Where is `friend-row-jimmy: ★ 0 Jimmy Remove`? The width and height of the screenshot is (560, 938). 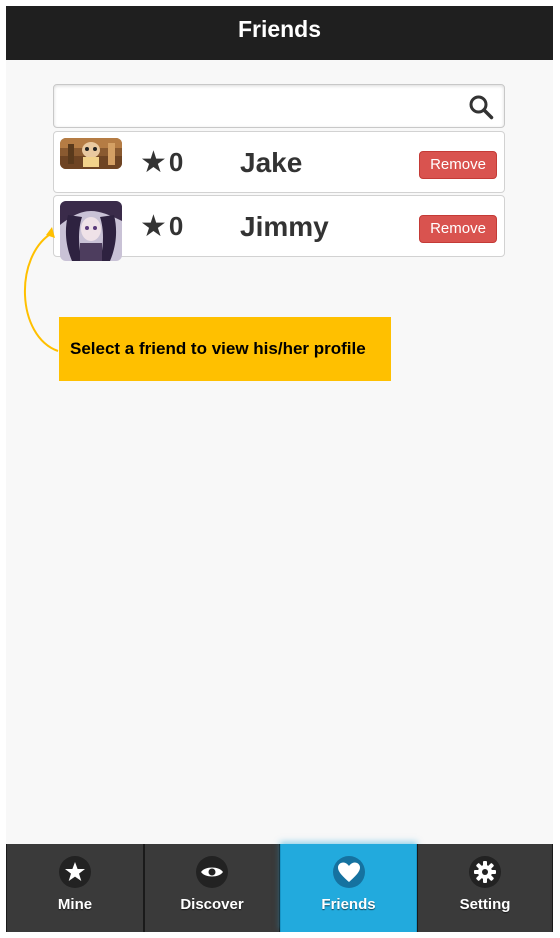
friend-row-jimmy: ★ 0 Jimmy Remove is located at coordinates (279, 228).